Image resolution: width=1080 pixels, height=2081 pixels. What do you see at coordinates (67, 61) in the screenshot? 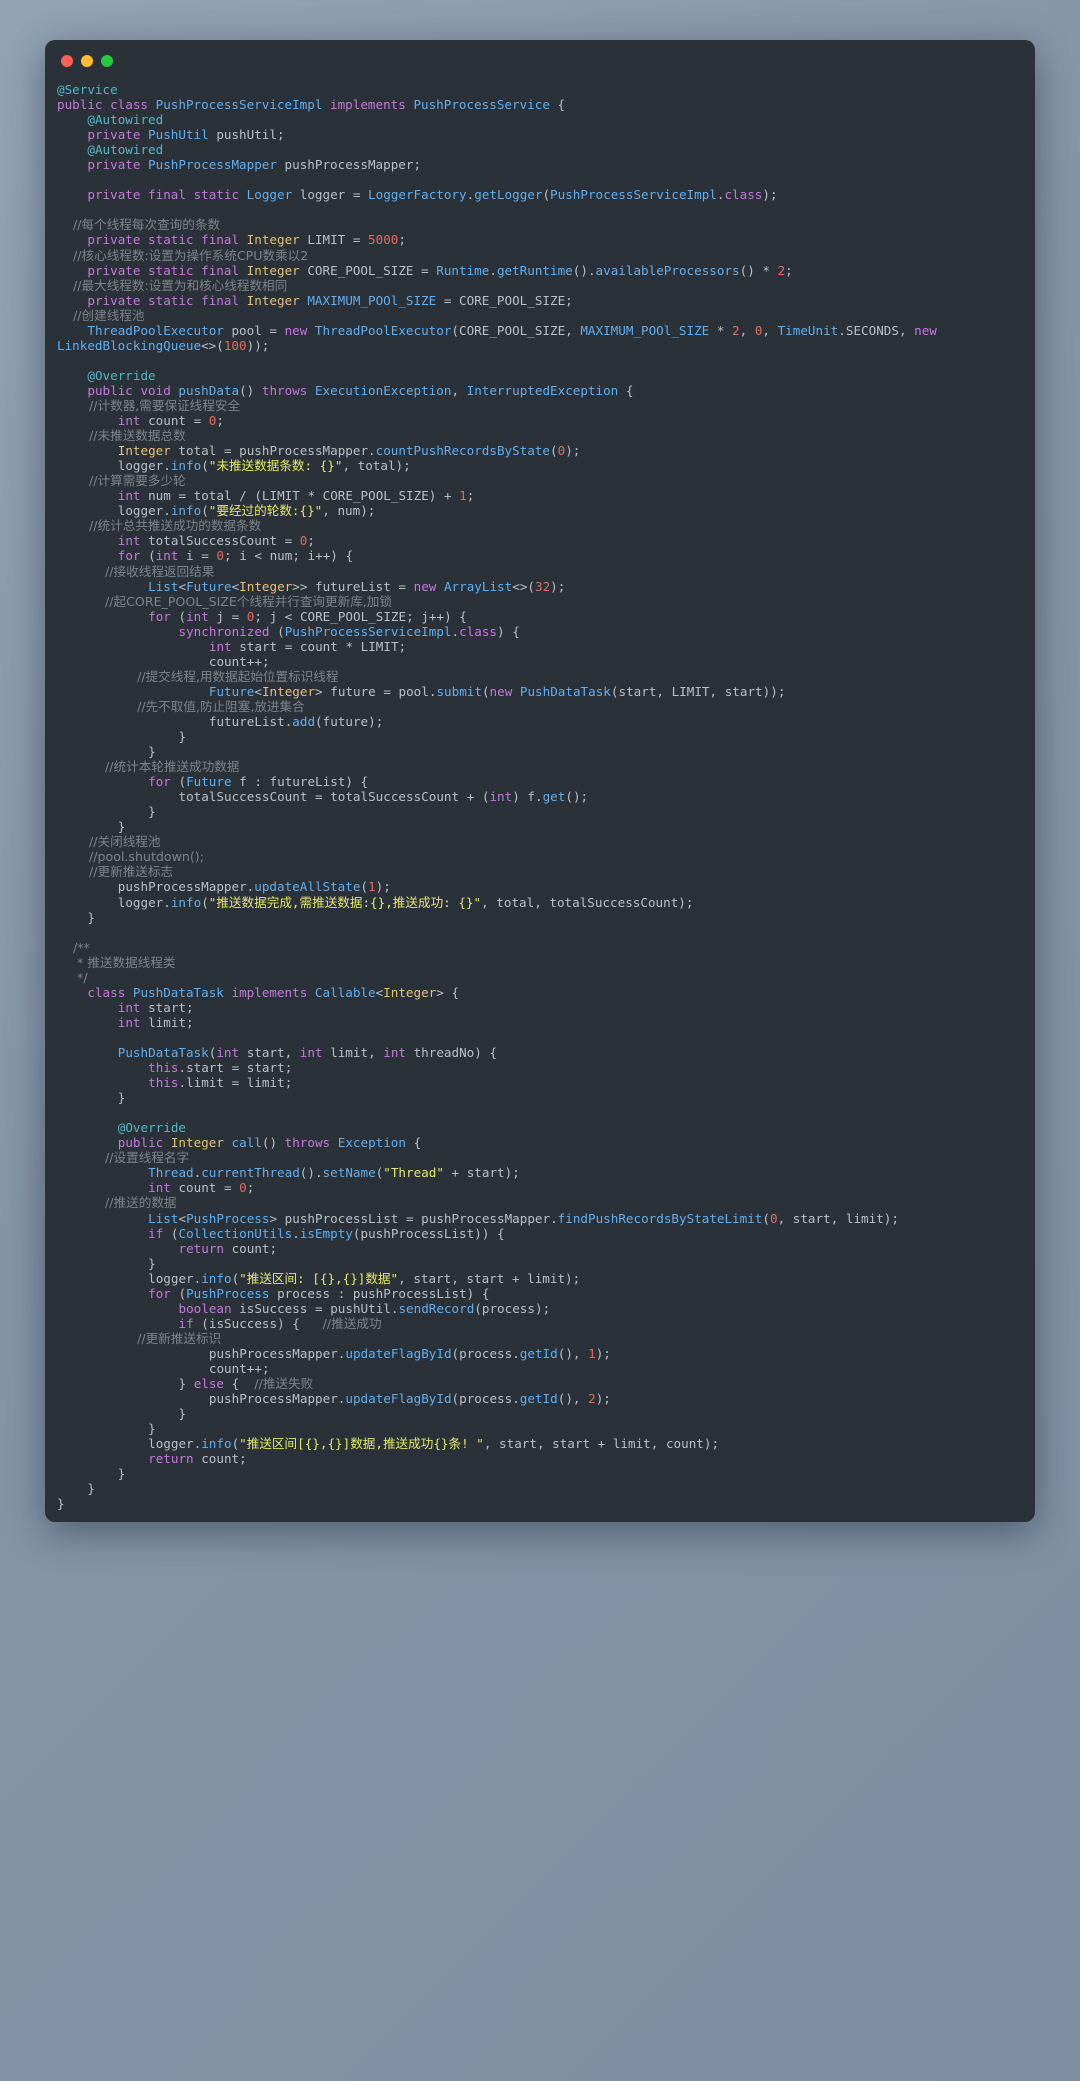
I see `close-button` at bounding box center [67, 61].